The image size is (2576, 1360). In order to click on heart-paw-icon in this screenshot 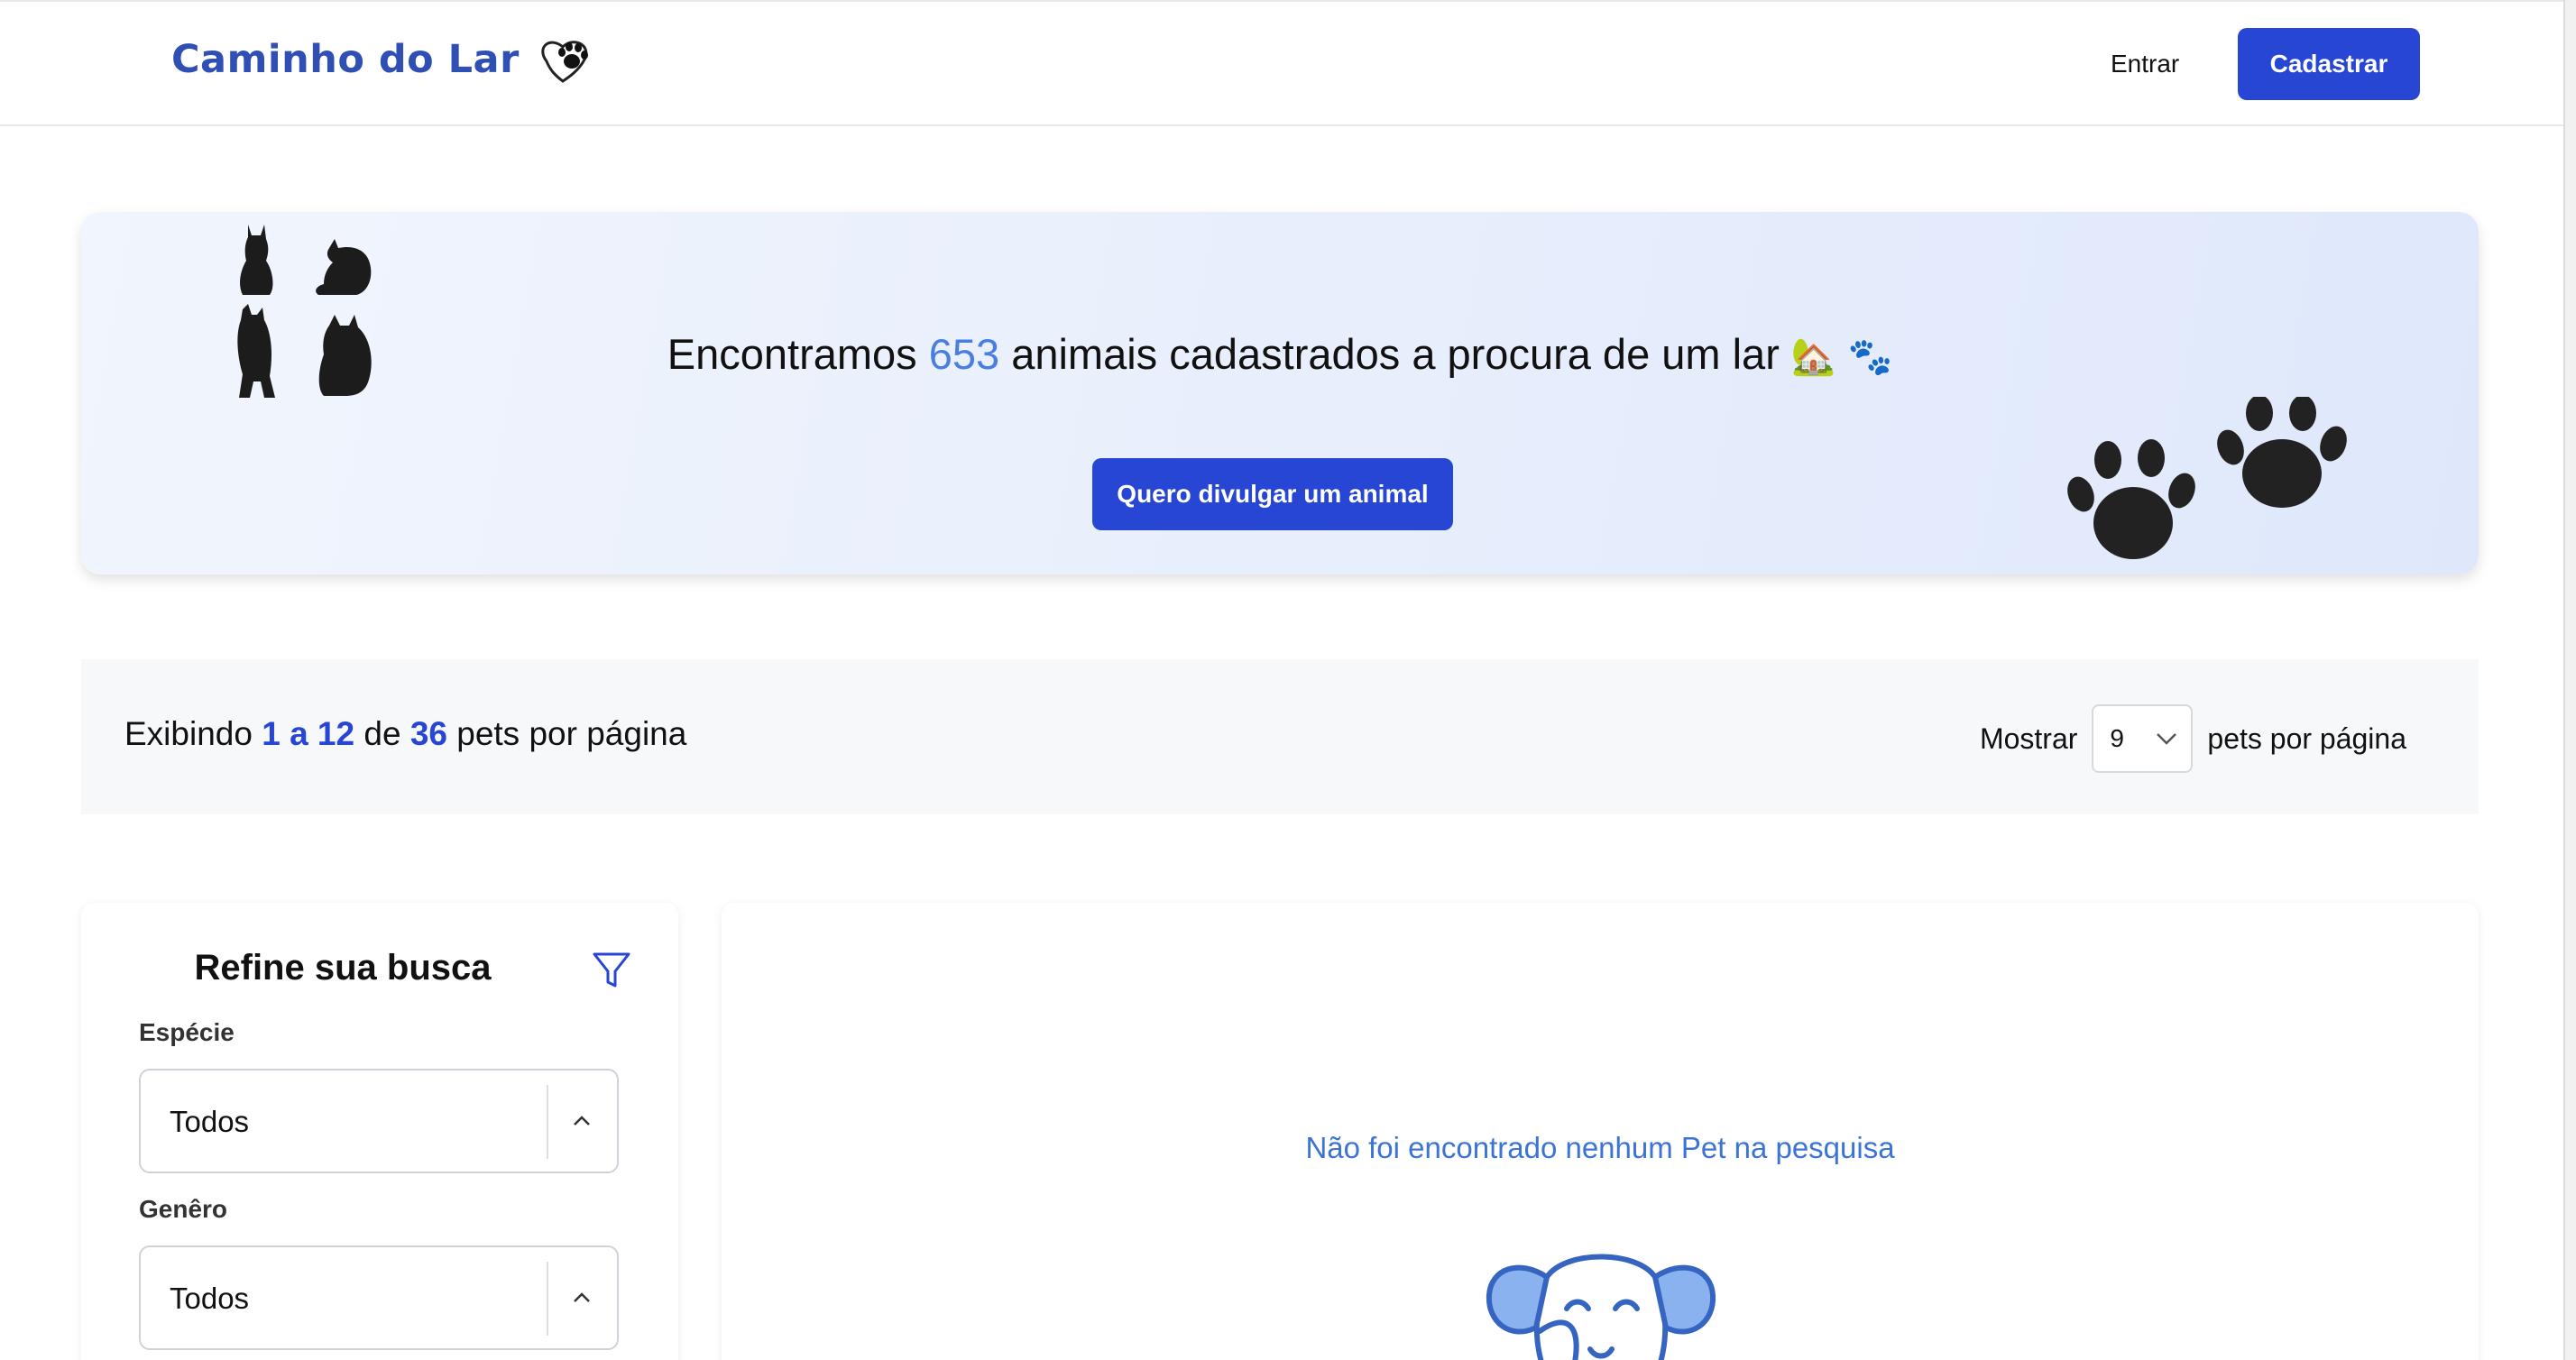, I will do `click(564, 62)`.